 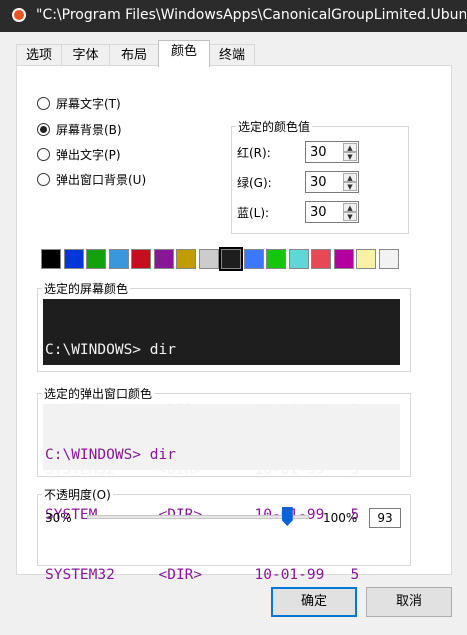 I want to click on opacity-value-field: 93, so click(x=385, y=518).